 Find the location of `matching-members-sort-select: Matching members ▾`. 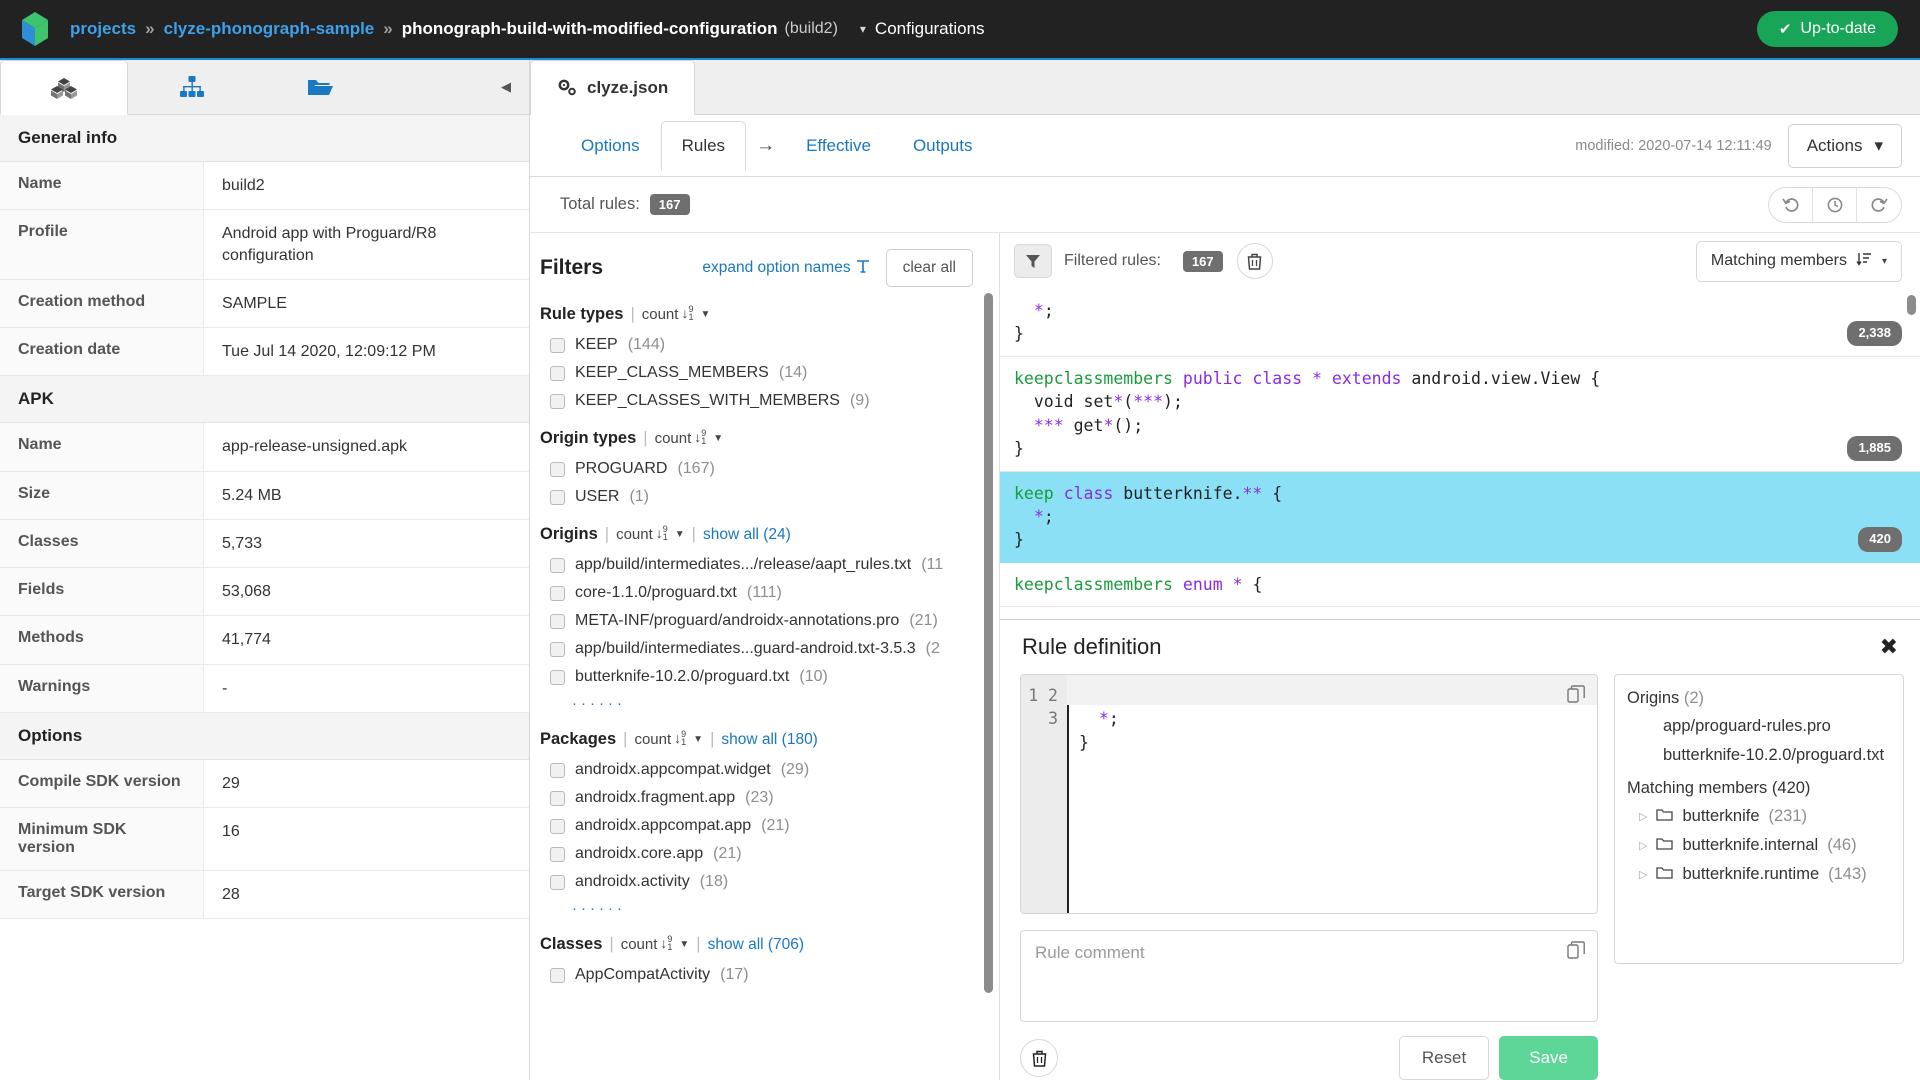

matching-members-sort-select: Matching members ▾ is located at coordinates (1798, 261).